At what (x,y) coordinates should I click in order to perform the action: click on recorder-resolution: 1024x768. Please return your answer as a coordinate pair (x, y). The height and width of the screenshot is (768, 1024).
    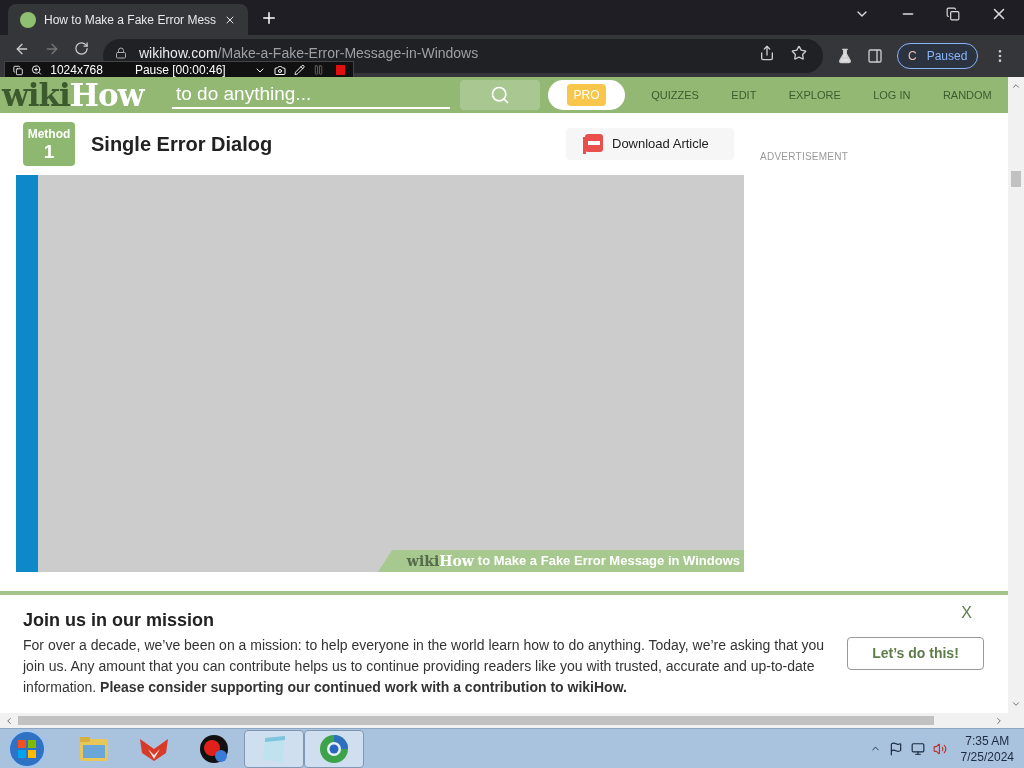
    Looking at the image, I should click on (76, 70).